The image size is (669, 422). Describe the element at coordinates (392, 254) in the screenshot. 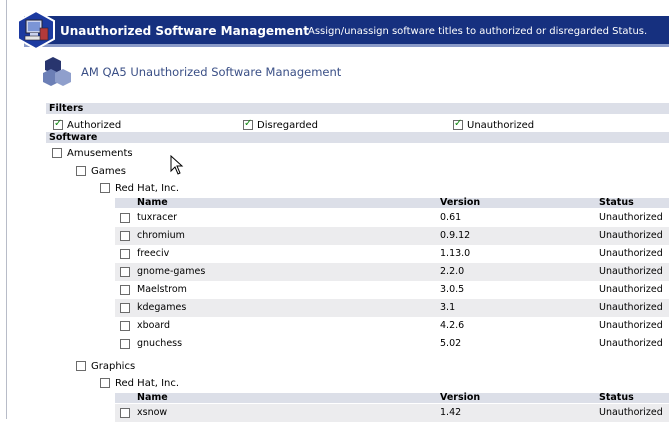

I see `table-row: freeciv 1.13.0 Unauthorized` at that location.